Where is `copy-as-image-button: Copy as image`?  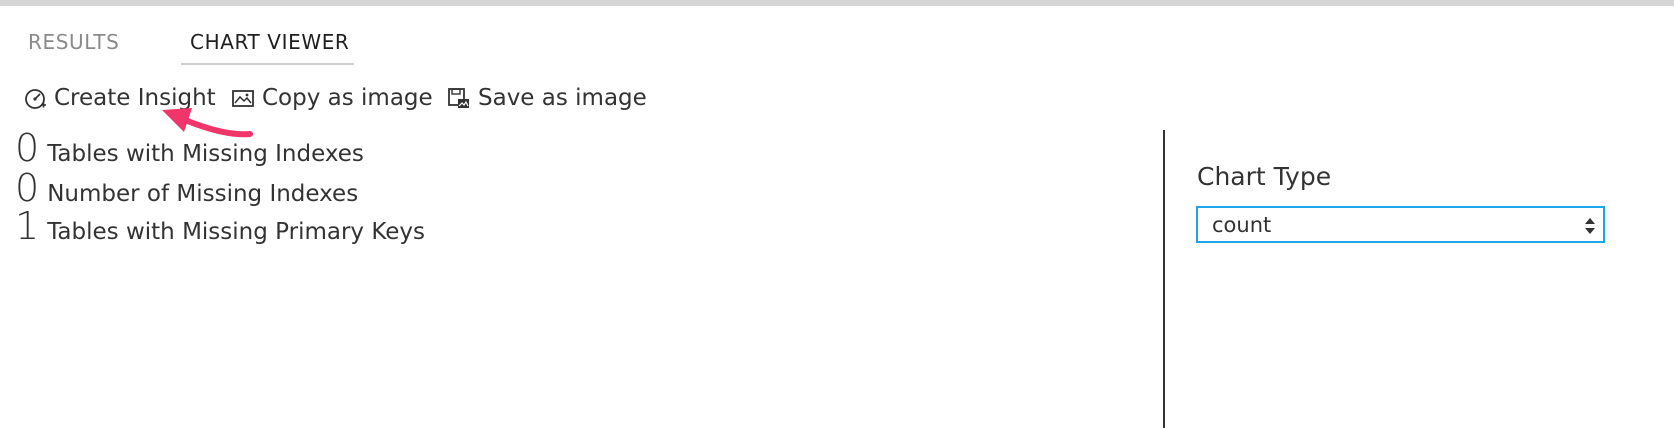
copy-as-image-button: Copy as image is located at coordinates (331, 98).